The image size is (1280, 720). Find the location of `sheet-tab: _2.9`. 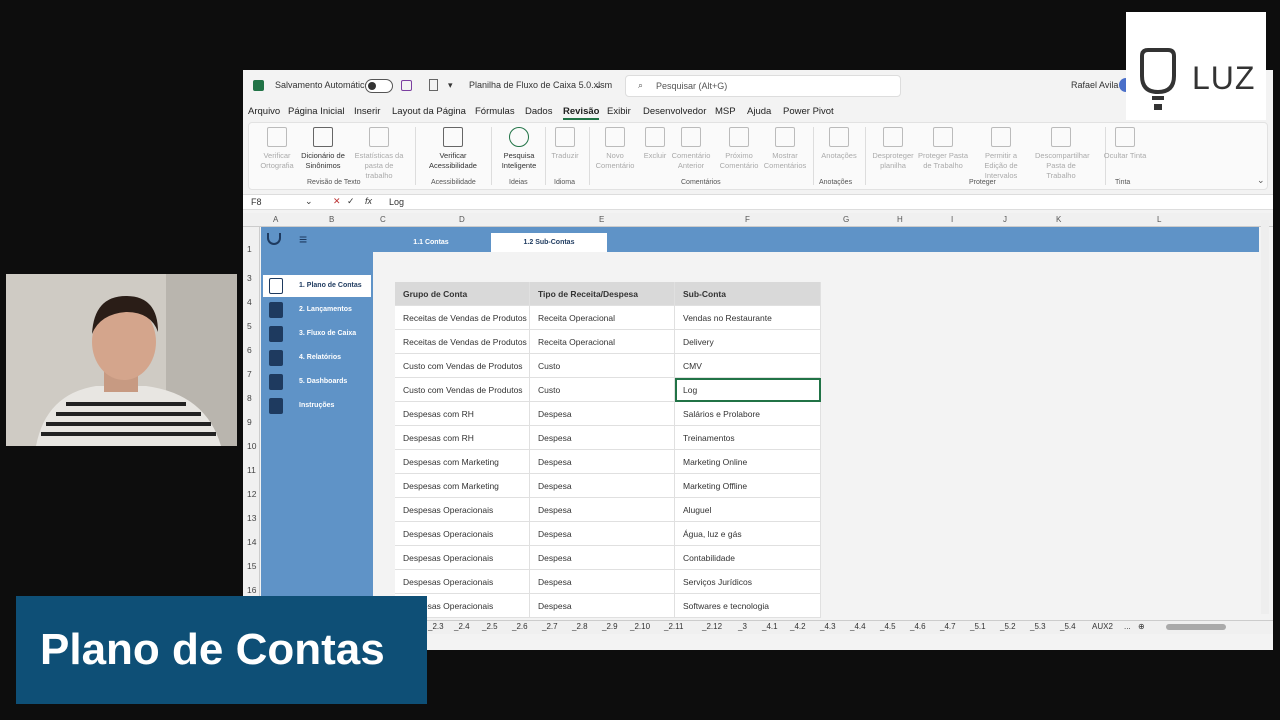

sheet-tab: _2.9 is located at coordinates (610, 626).